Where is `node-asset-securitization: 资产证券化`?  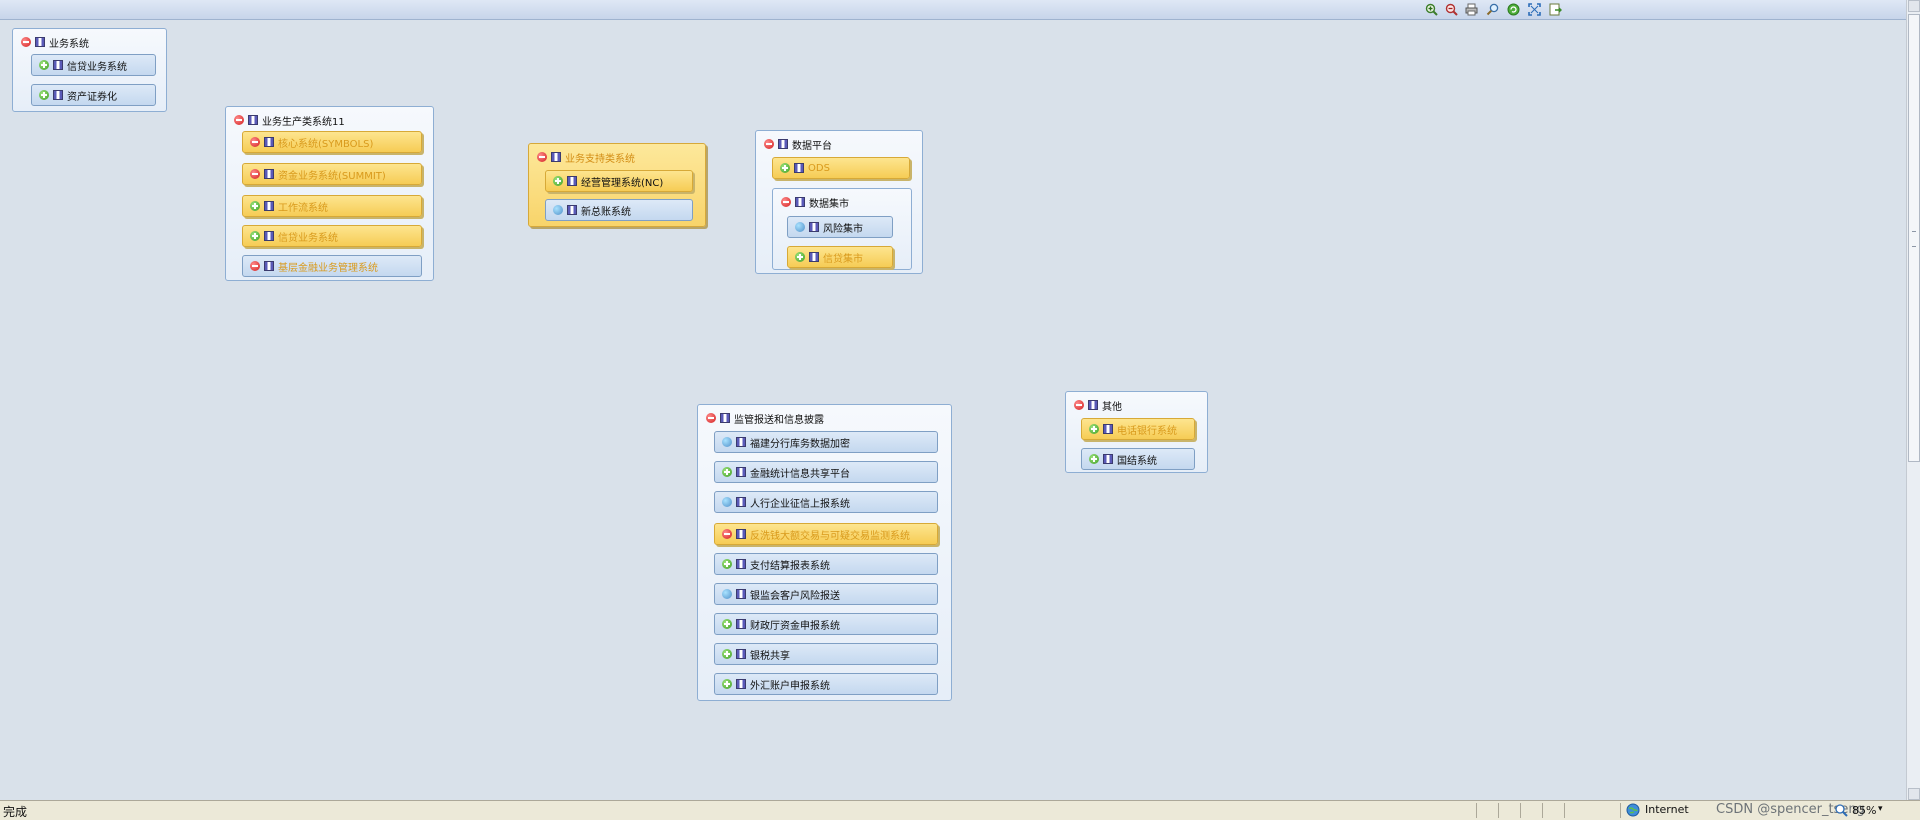
node-asset-securitization: 资产证券化 is located at coordinates (93, 95).